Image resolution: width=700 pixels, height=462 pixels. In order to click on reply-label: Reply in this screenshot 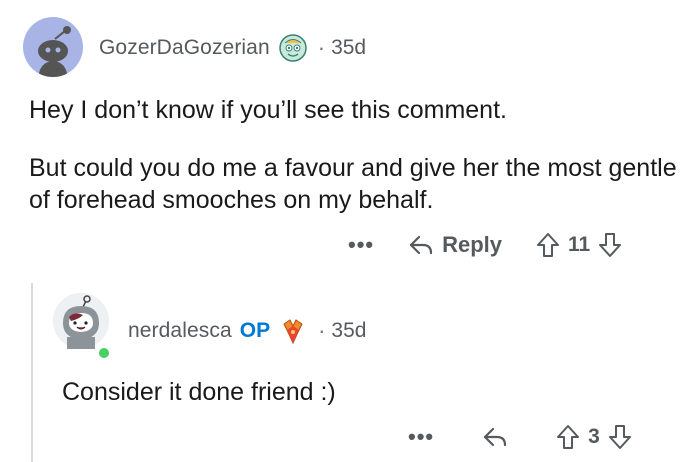, I will do `click(472, 244)`.